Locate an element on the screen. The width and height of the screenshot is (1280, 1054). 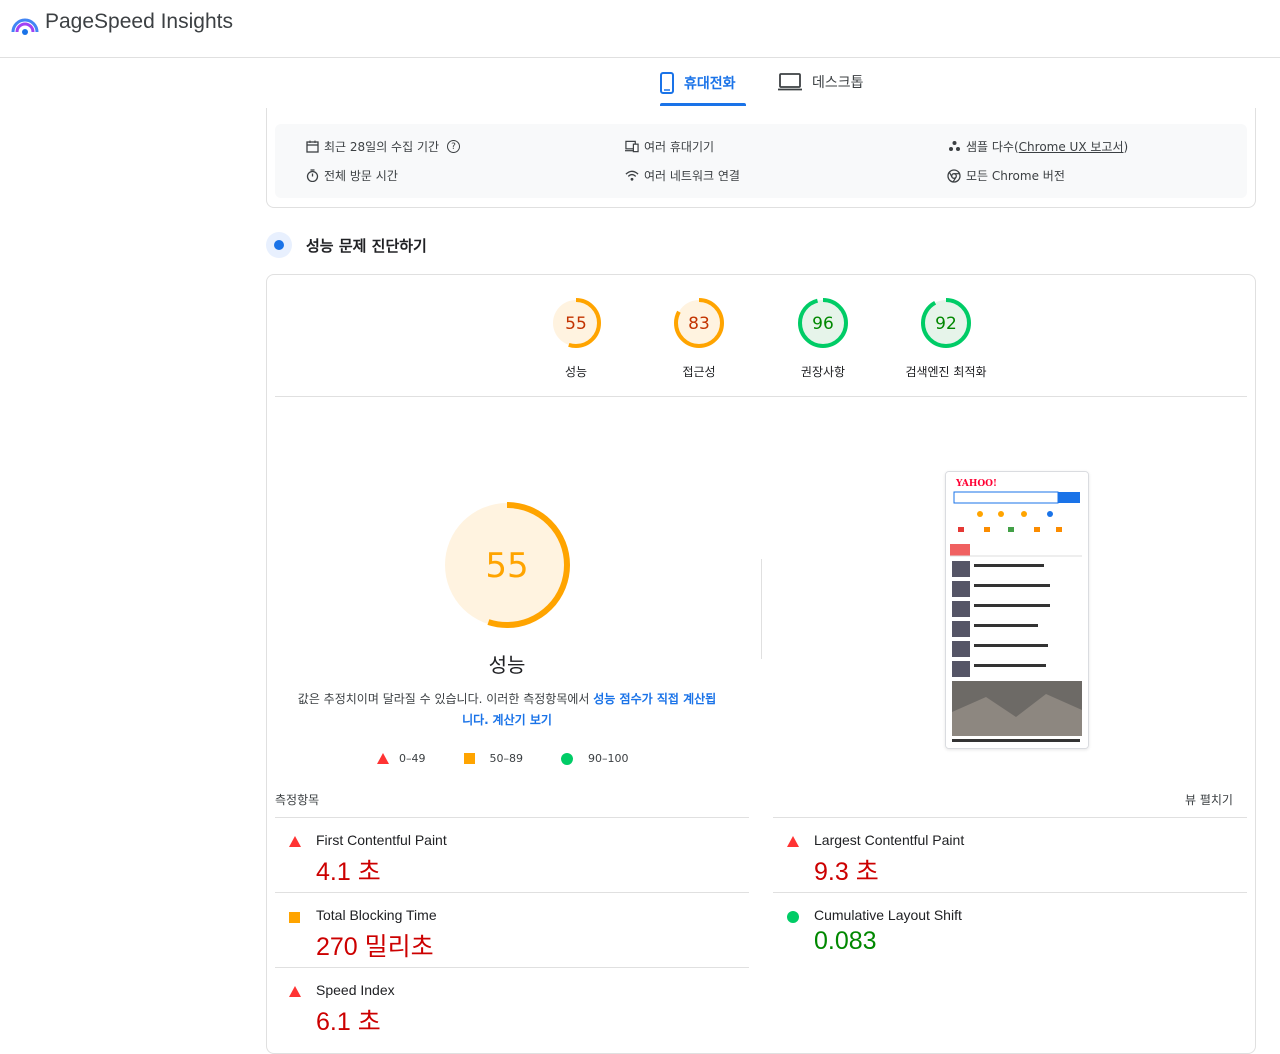
wifi-icon is located at coordinates (632, 176).